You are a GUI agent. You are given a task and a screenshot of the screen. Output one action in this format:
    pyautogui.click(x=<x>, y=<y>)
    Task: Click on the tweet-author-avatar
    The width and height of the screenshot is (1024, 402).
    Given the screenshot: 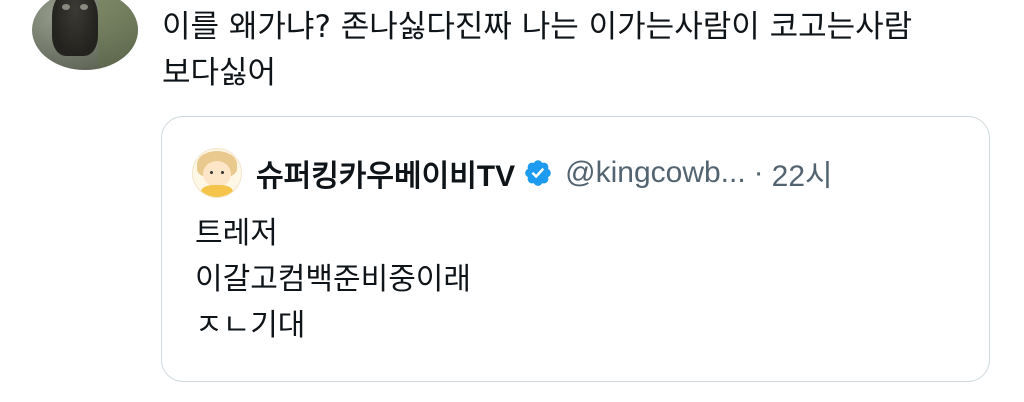 What is the action you would take?
    pyautogui.click(x=85, y=35)
    